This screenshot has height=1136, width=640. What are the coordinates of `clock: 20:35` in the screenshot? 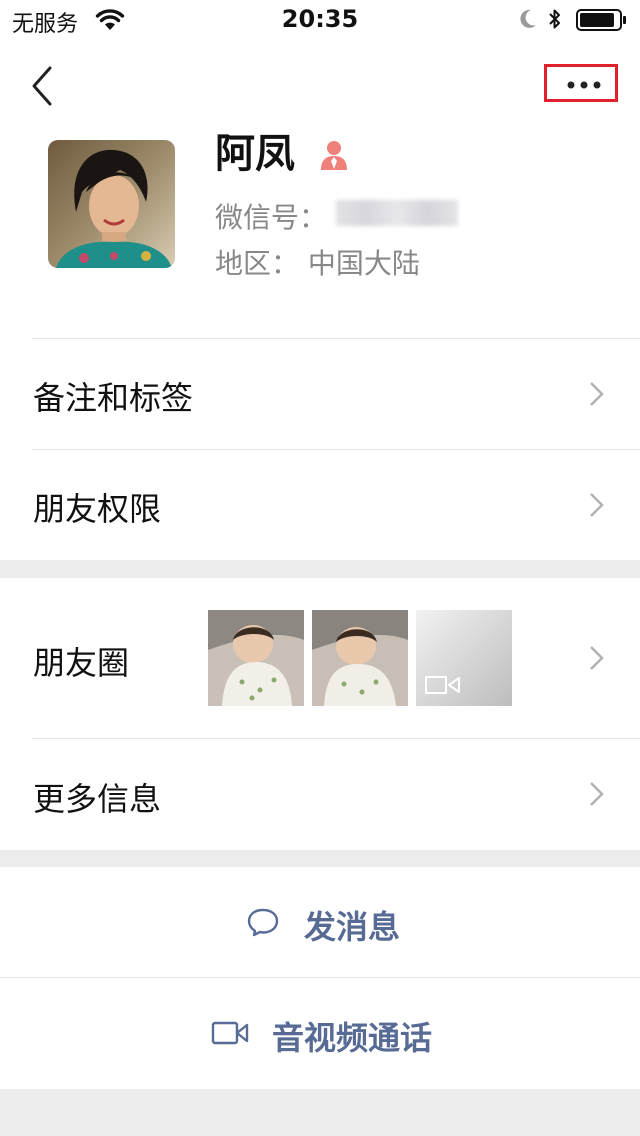 It's located at (320, 19).